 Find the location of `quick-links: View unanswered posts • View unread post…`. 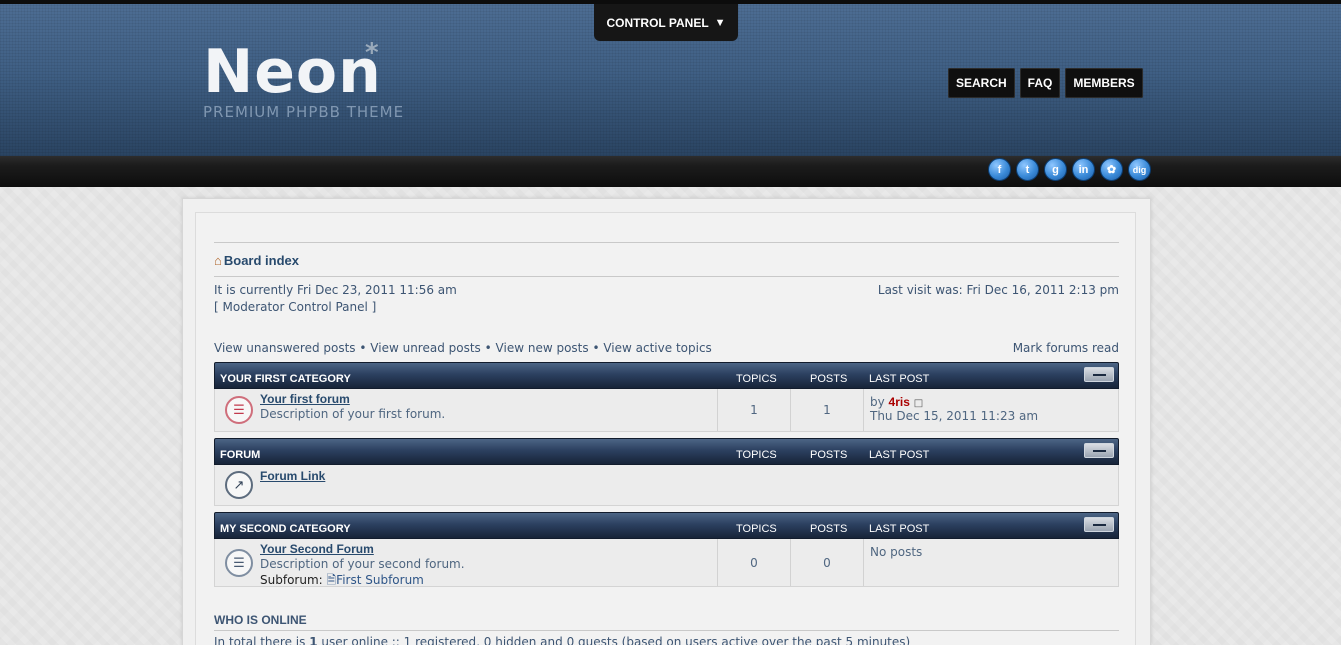

quick-links: View unanswered posts • View unread post… is located at coordinates (463, 348).